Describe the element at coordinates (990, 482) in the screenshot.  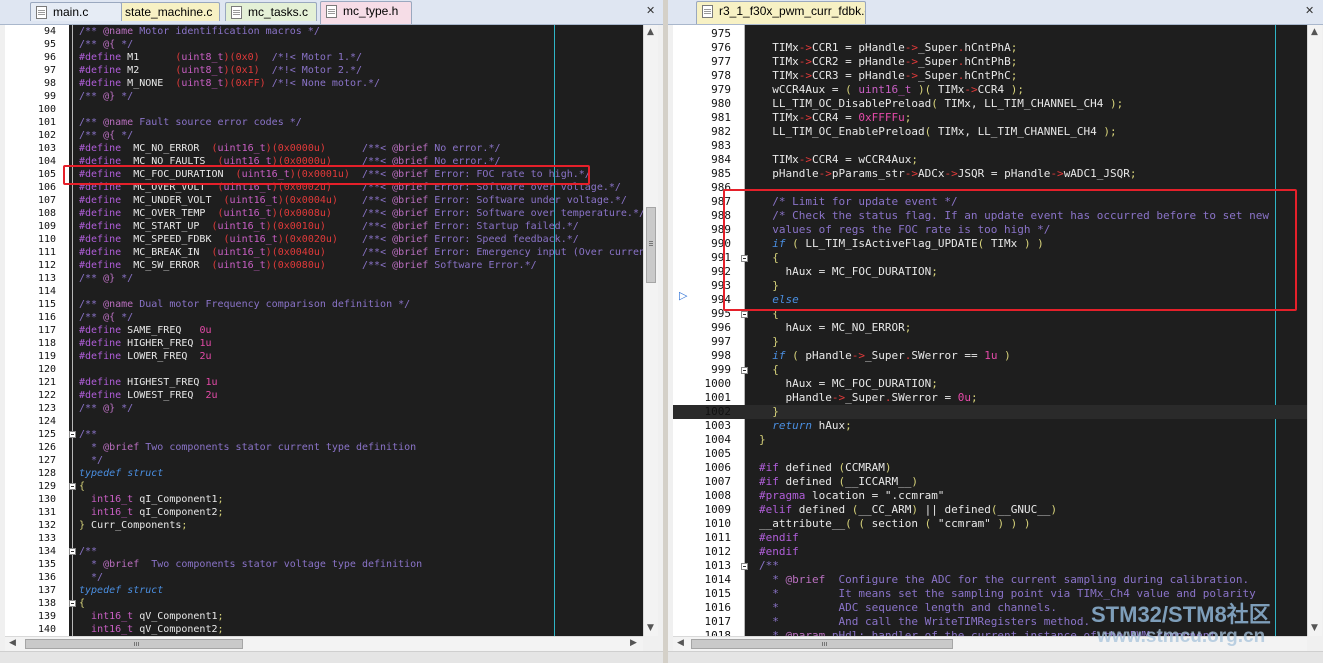
I see `code-line: 1007 #if defined (__ICCARM__)` at that location.